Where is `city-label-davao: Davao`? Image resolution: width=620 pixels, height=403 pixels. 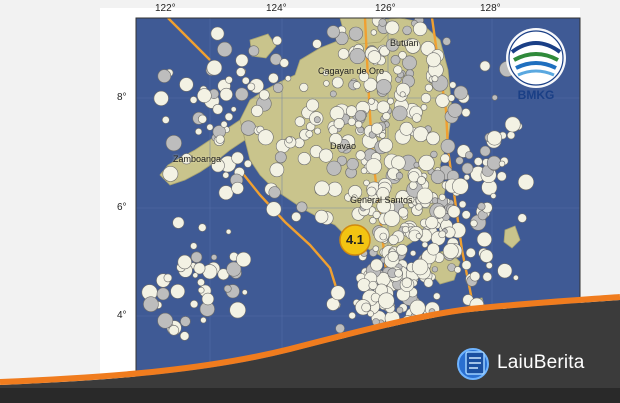
city-label-davao: Davao is located at coordinates (343, 146).